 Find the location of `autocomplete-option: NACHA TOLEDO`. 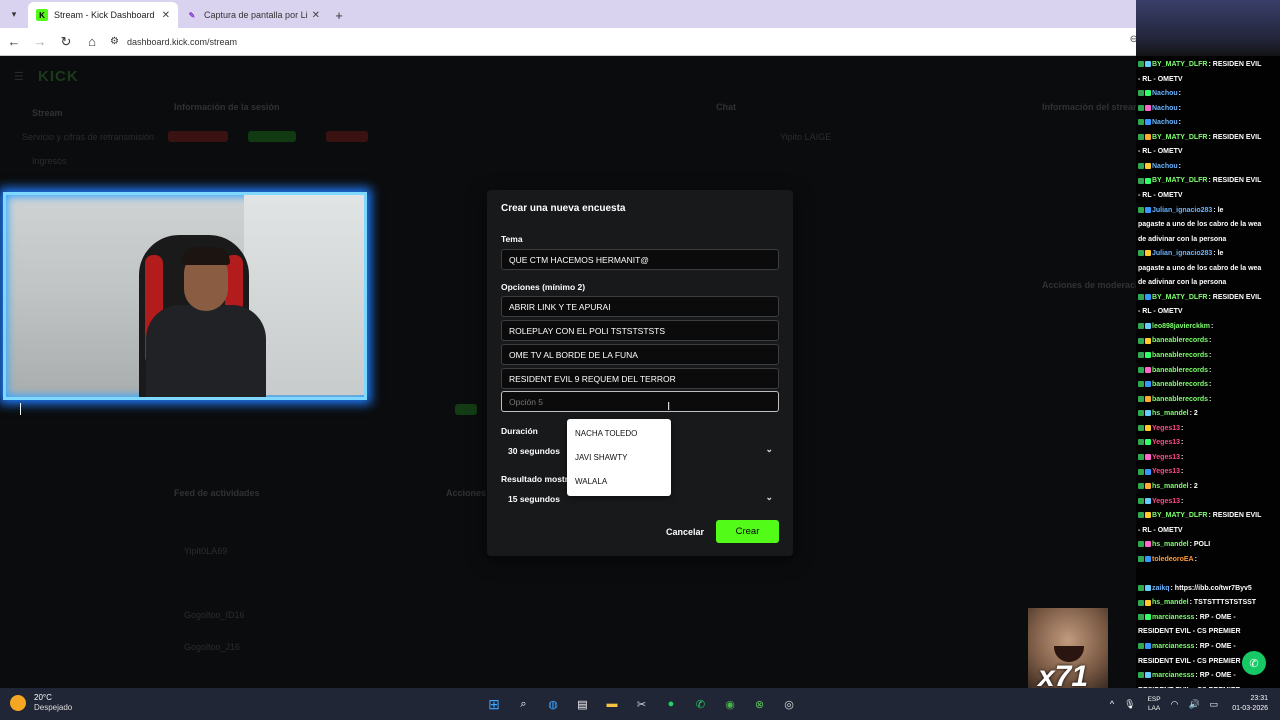

autocomplete-option: NACHA TOLEDO is located at coordinates (619, 433).